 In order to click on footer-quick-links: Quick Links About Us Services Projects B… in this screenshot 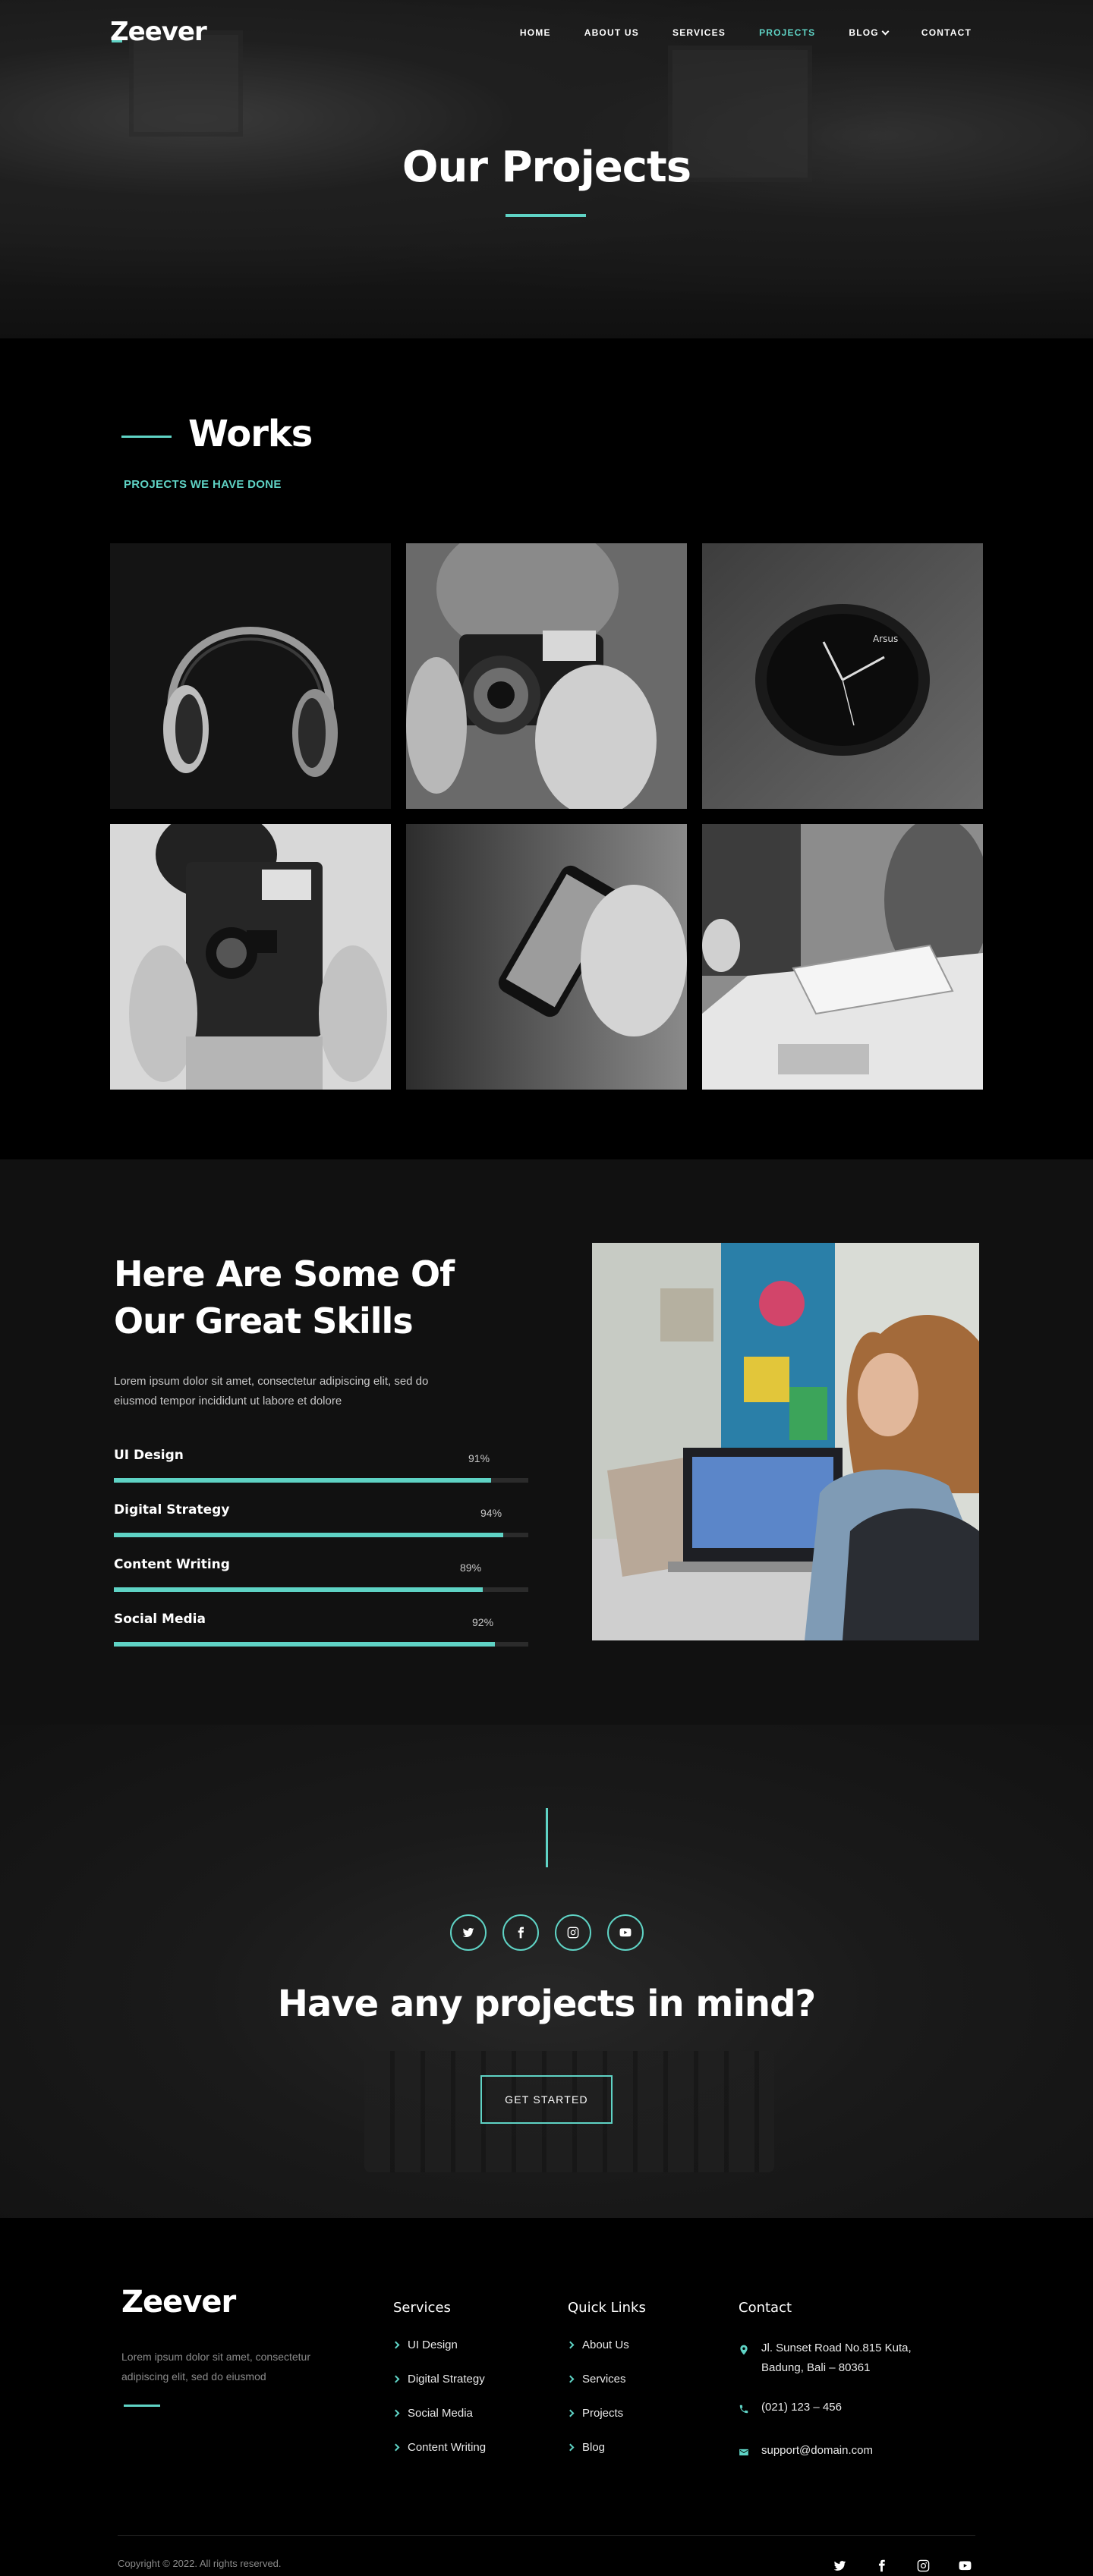, I will do `click(606, 2387)`.